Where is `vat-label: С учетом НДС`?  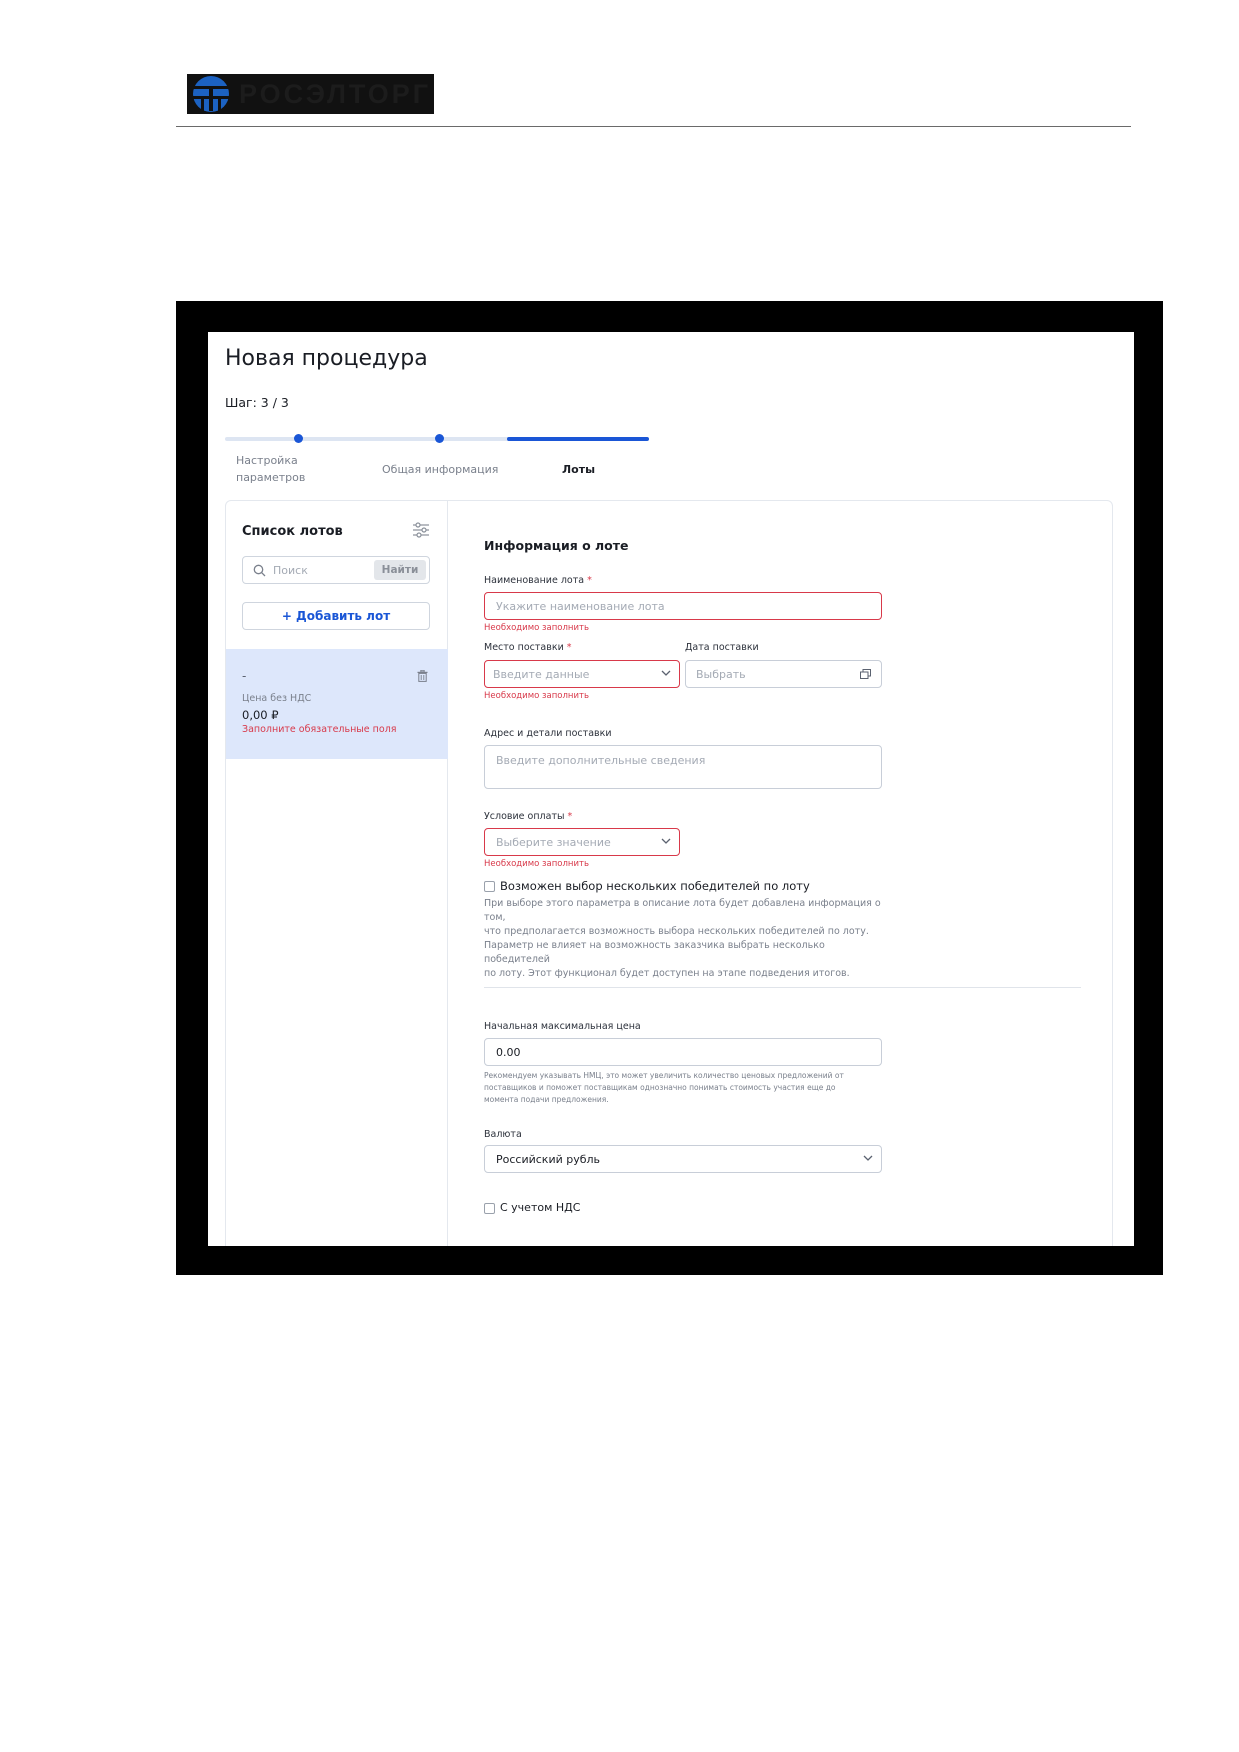 vat-label: С учетом НДС is located at coordinates (540, 1207).